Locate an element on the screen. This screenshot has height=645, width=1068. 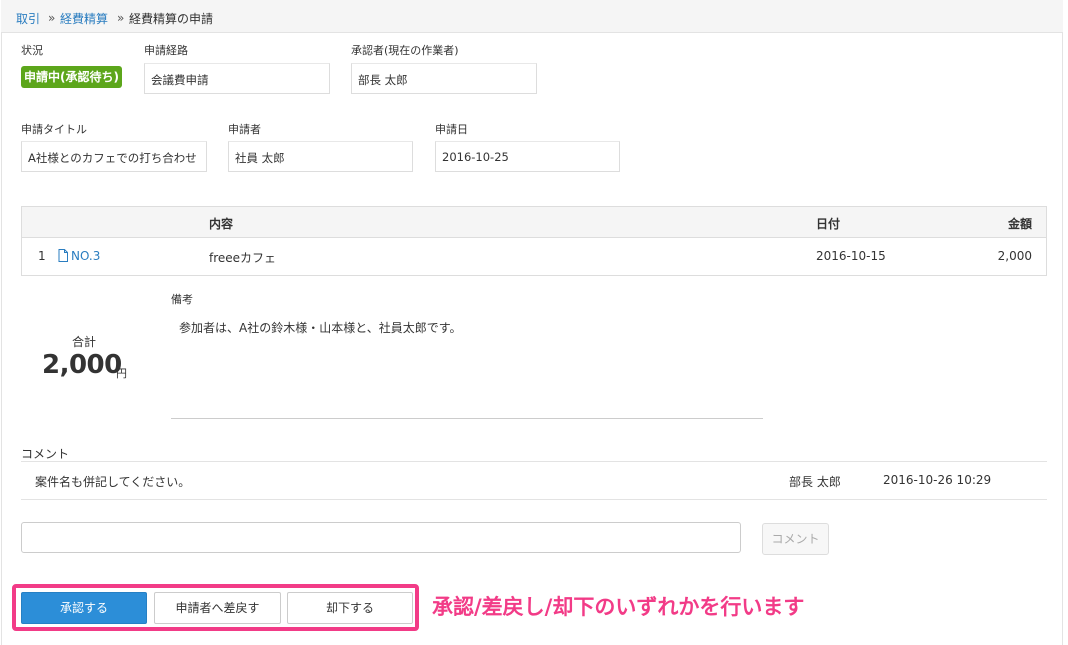
comment-input is located at coordinates (381, 537).